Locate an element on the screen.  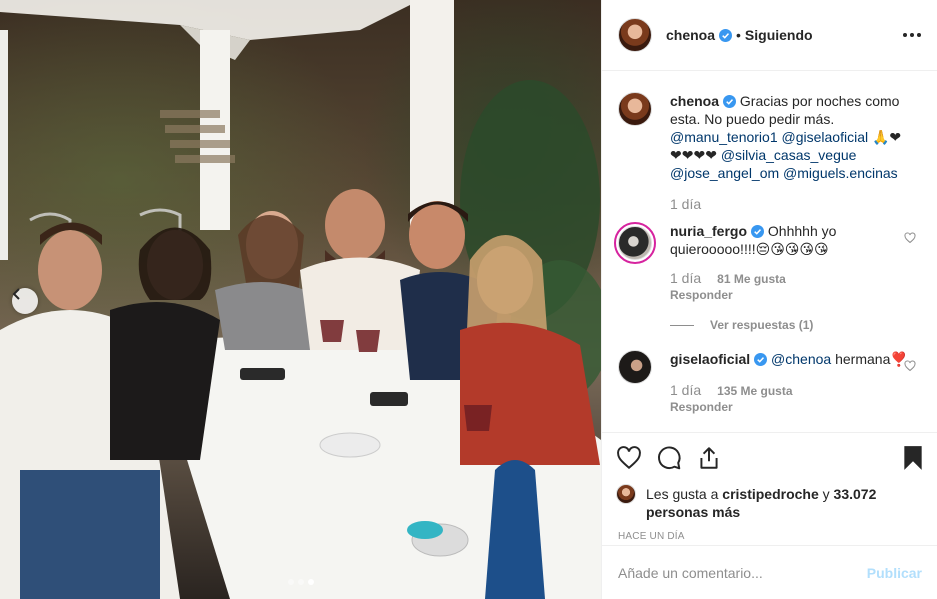
view-replies-button: Ver respuestas (1) is located at coordinates (796, 325).